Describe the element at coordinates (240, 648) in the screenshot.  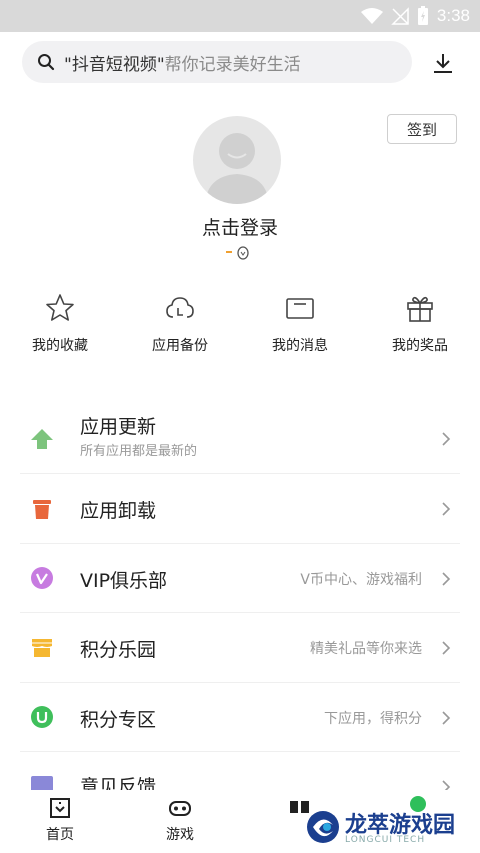
I see `menu-item-points-park: 积分乐园 精美礼品等你来选` at that location.